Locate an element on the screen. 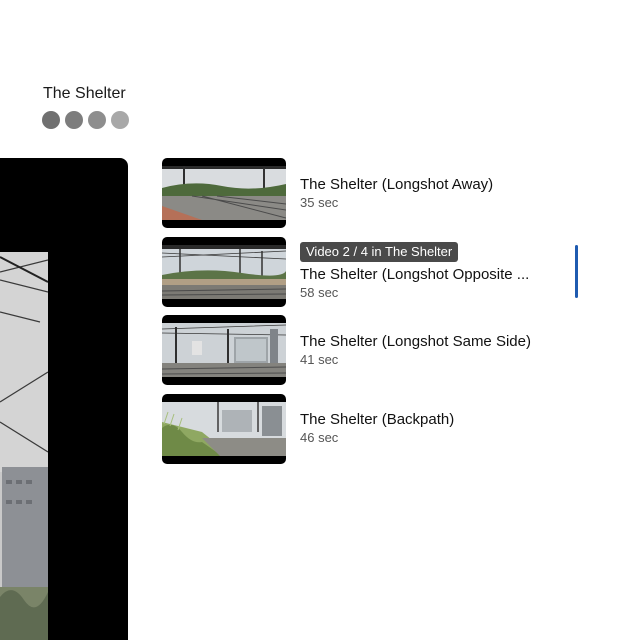 The height and width of the screenshot is (640, 640). video-item-4: The Shelter (Backpath) 46 sec is located at coordinates (372, 428).